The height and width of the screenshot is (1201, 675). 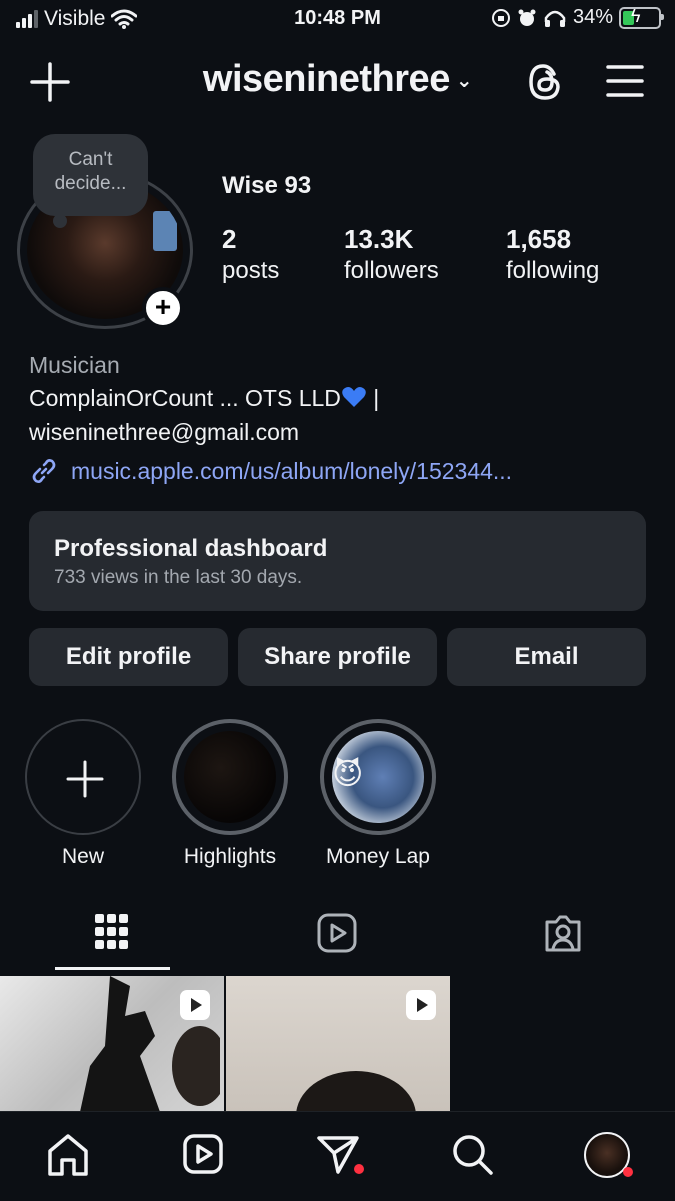 I want to click on dashboard-subtitle: 733 views in the last 30 days., so click(x=178, y=577).